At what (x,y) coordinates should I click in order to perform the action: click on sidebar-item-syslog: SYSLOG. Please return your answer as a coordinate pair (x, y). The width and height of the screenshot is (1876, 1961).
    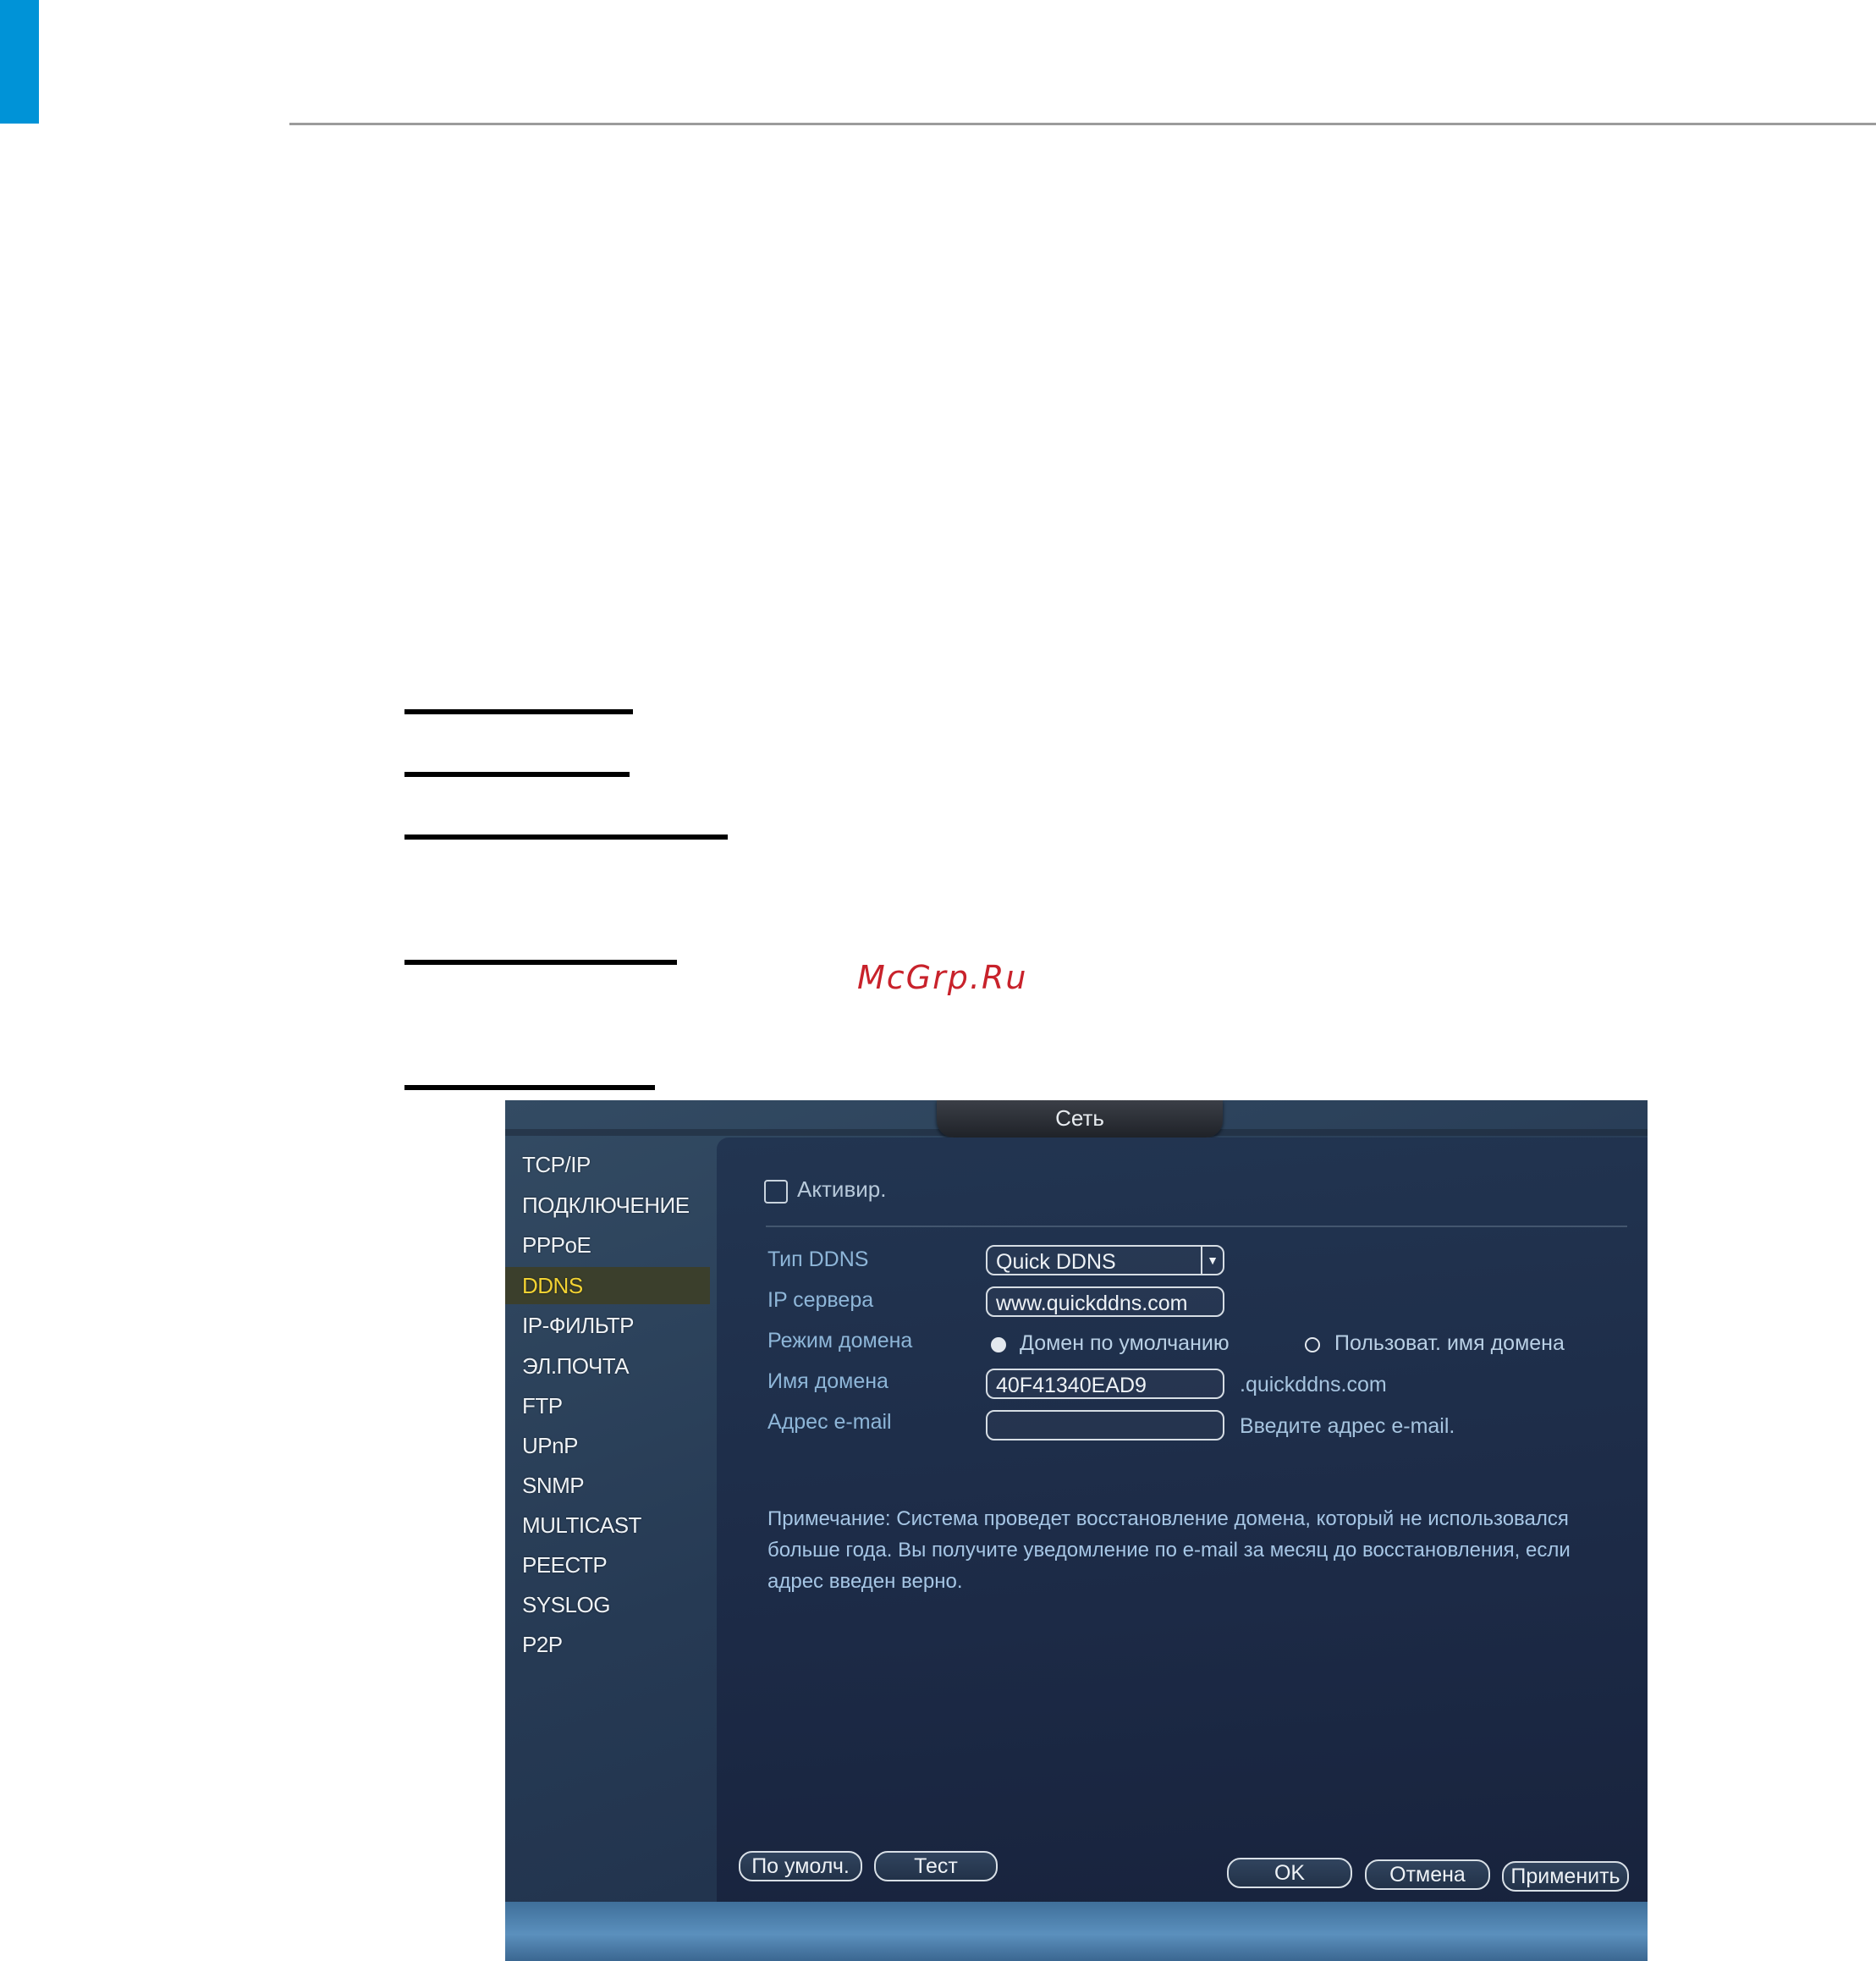
    Looking at the image, I should click on (613, 1605).